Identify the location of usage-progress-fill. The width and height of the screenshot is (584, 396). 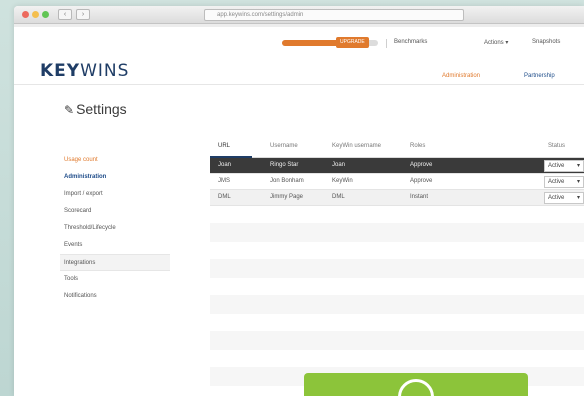
(312, 43).